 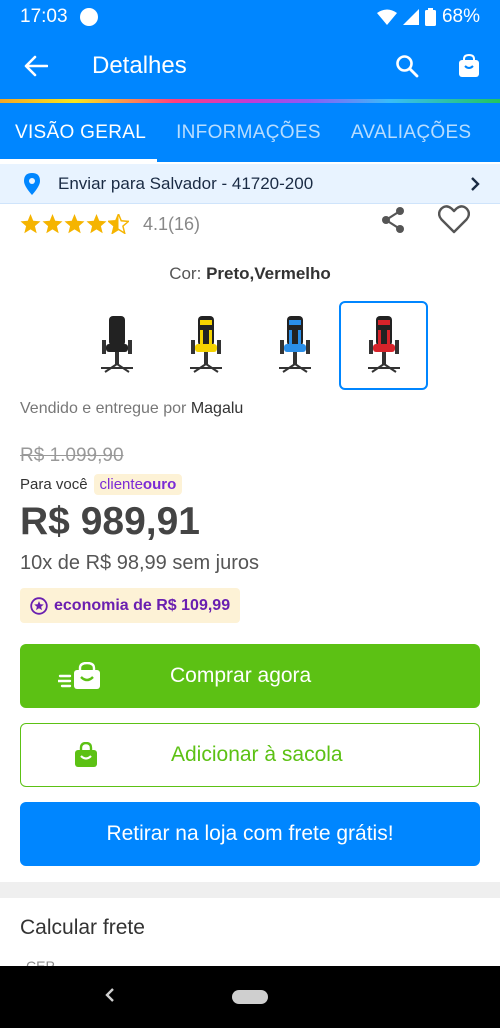 I want to click on arrow-left-icon, so click(x=36, y=66).